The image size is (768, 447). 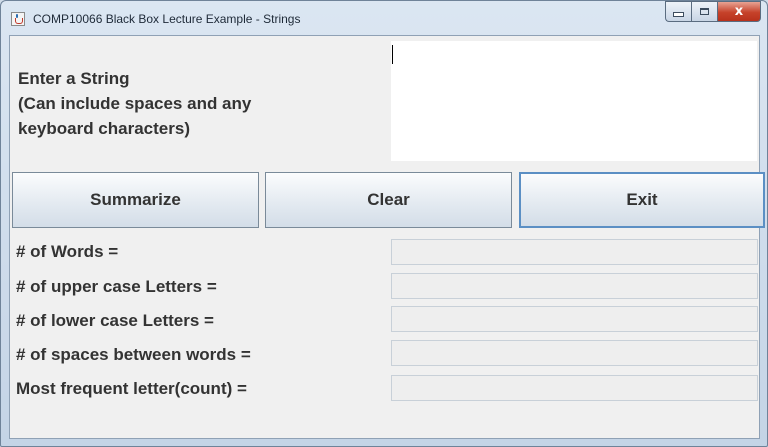 I want to click on string-input, so click(x=574, y=101).